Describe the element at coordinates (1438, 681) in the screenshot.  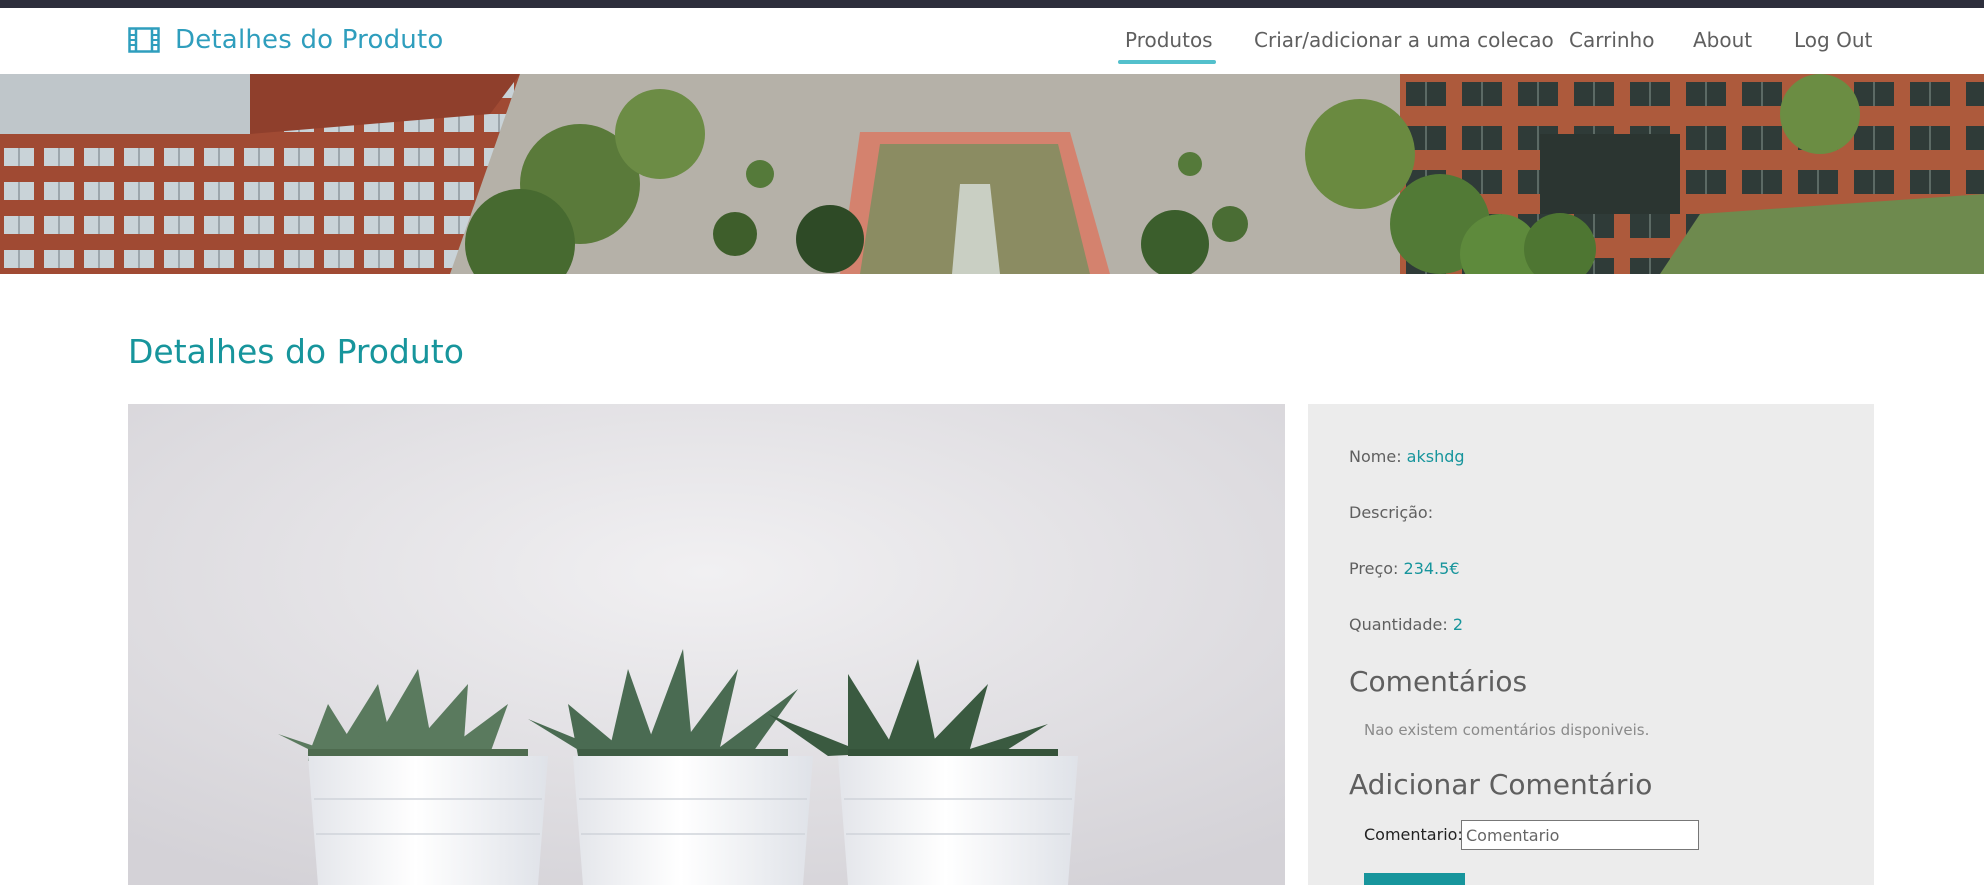
I see `comments-heading: Comentários` at that location.